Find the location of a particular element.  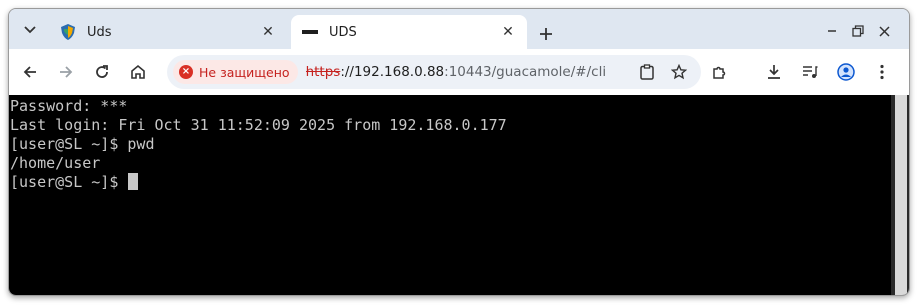

profile-button is located at coordinates (846, 72).